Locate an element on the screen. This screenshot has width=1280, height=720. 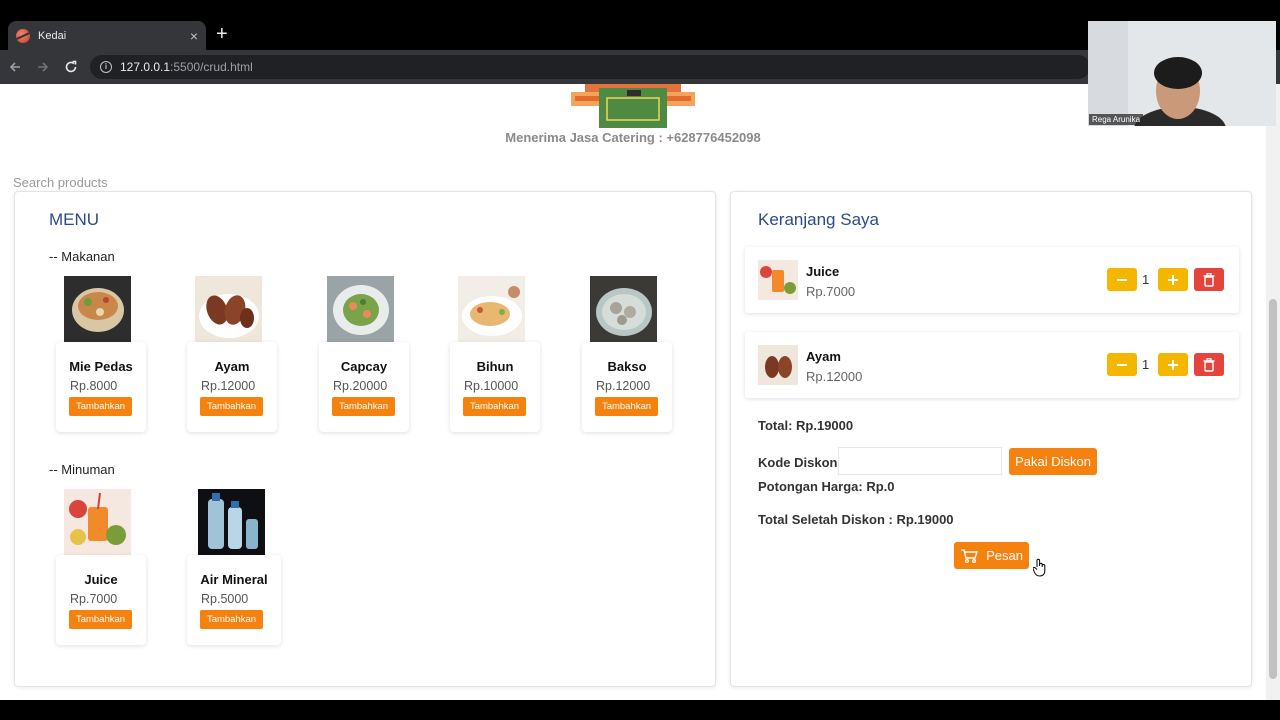
order-button: Pesan is located at coordinates (991, 555).